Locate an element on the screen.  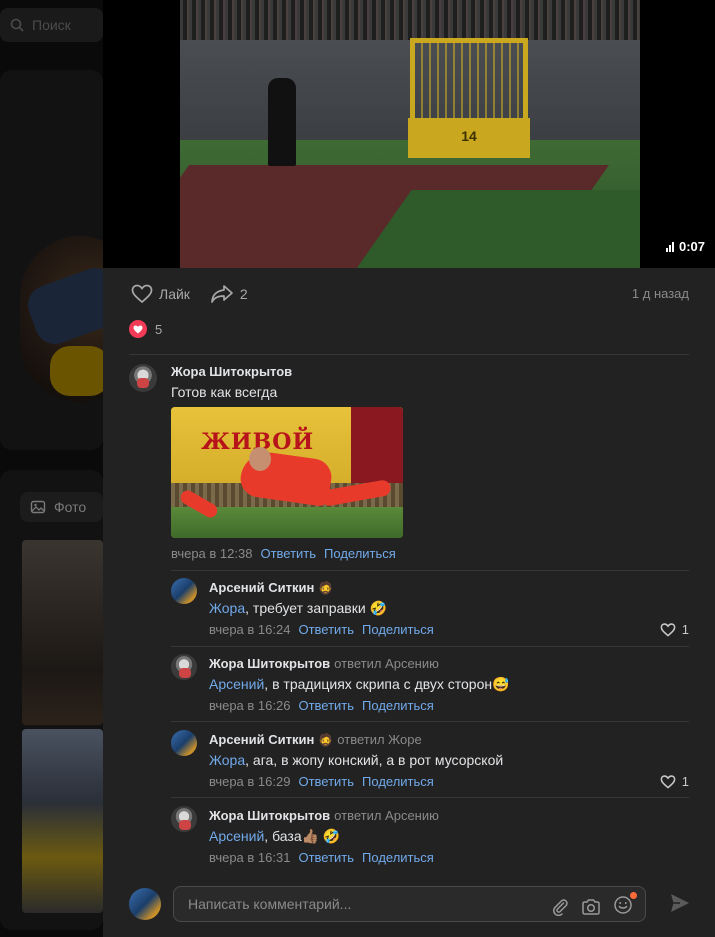
composer-icons is located at coordinates (594, 905).